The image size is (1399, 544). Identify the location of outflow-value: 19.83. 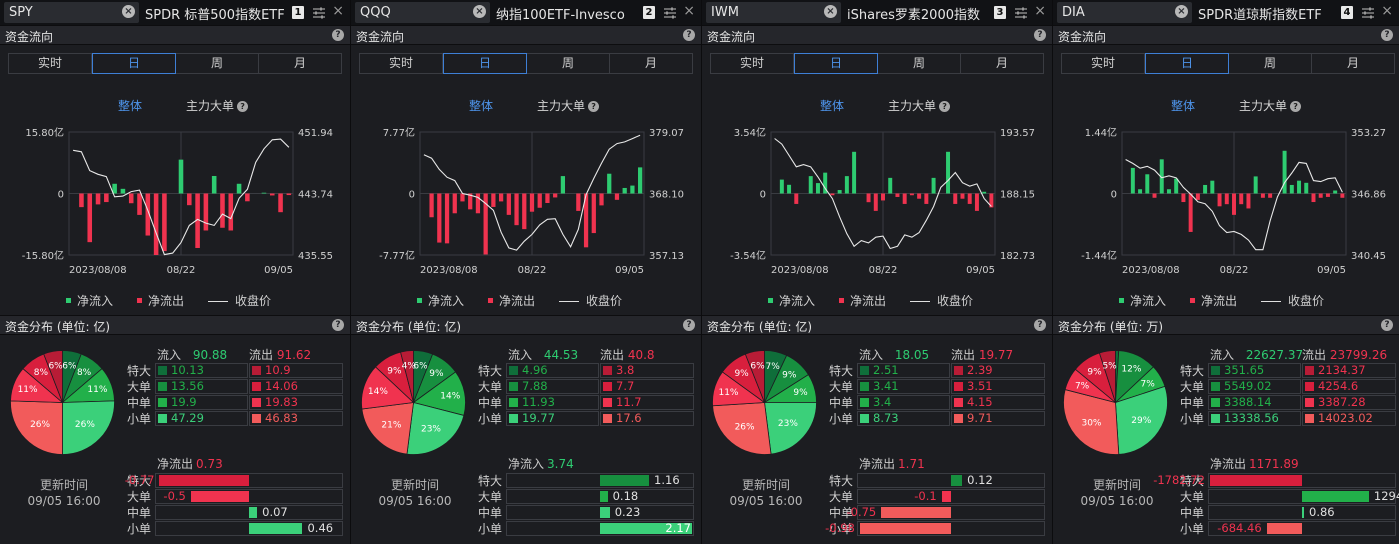
(281, 402).